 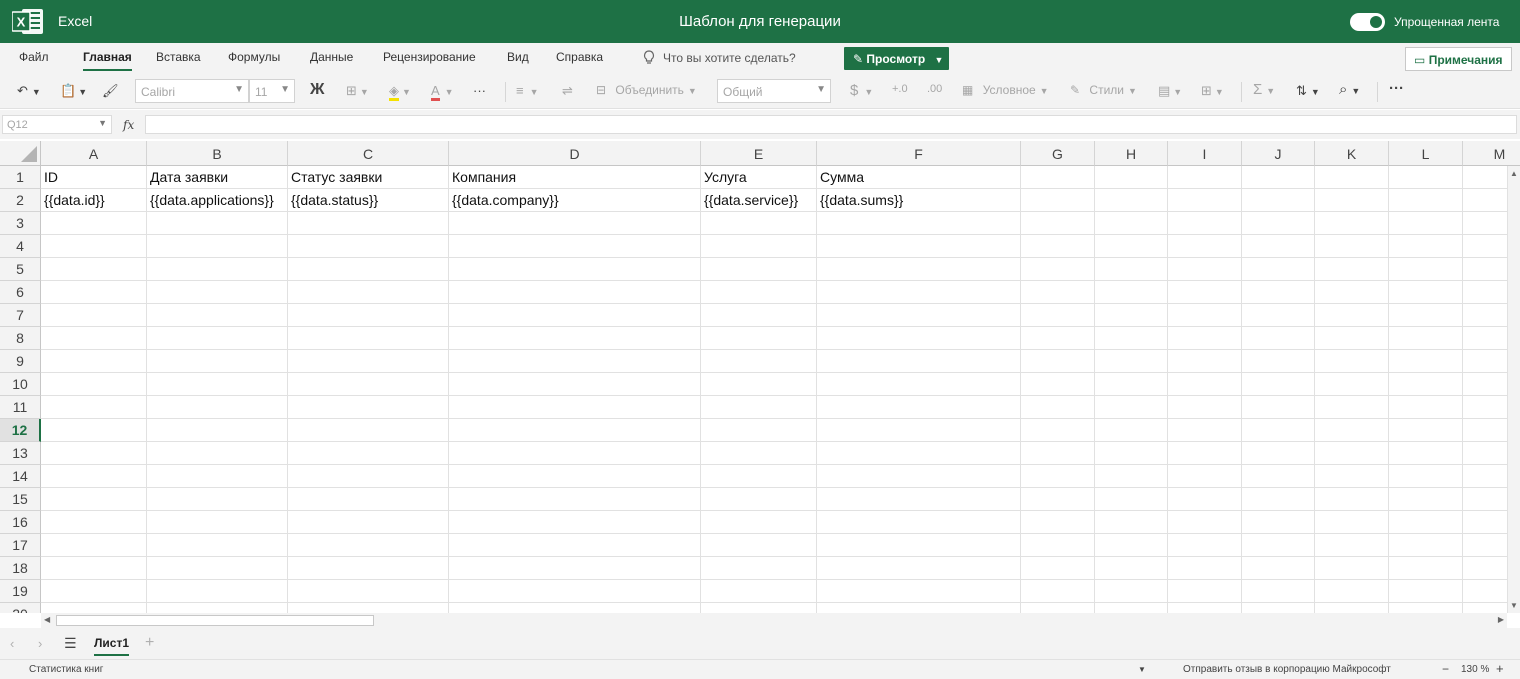 I want to click on simplified-ribbon-toggle, so click(x=1367, y=22).